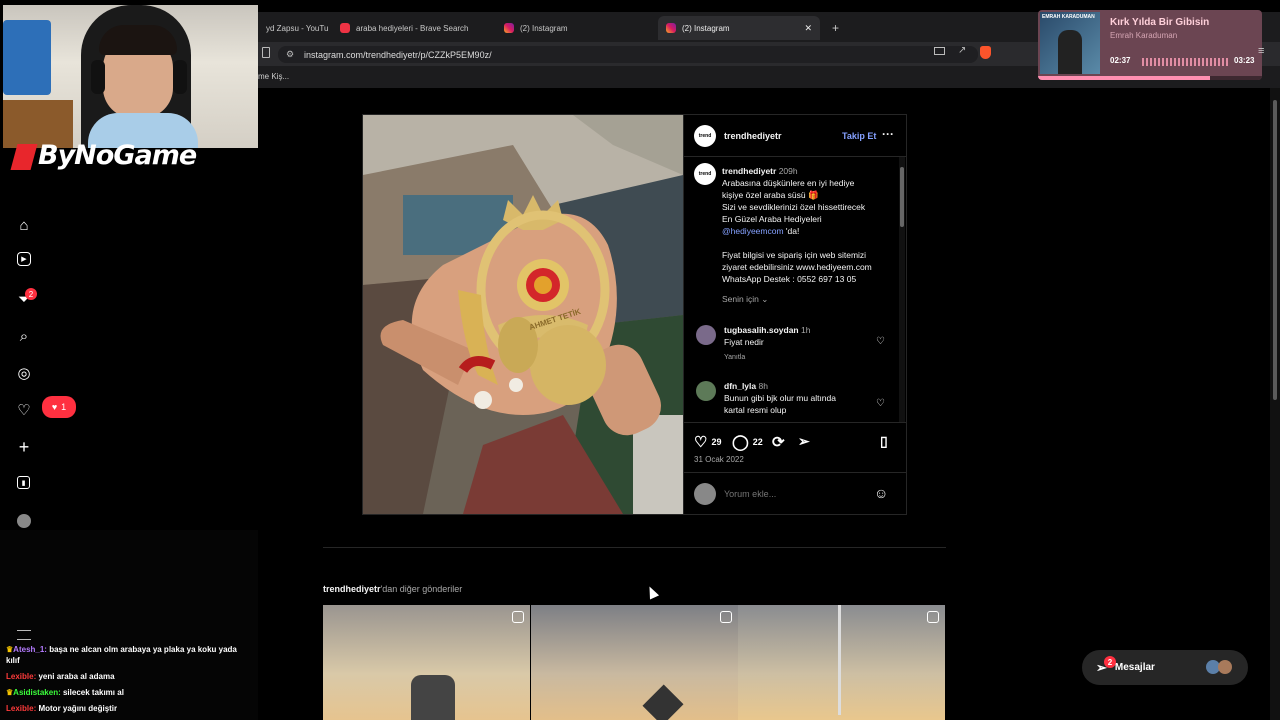  Describe the element at coordinates (24, 521) in the screenshot. I see `profile-avatar` at that location.